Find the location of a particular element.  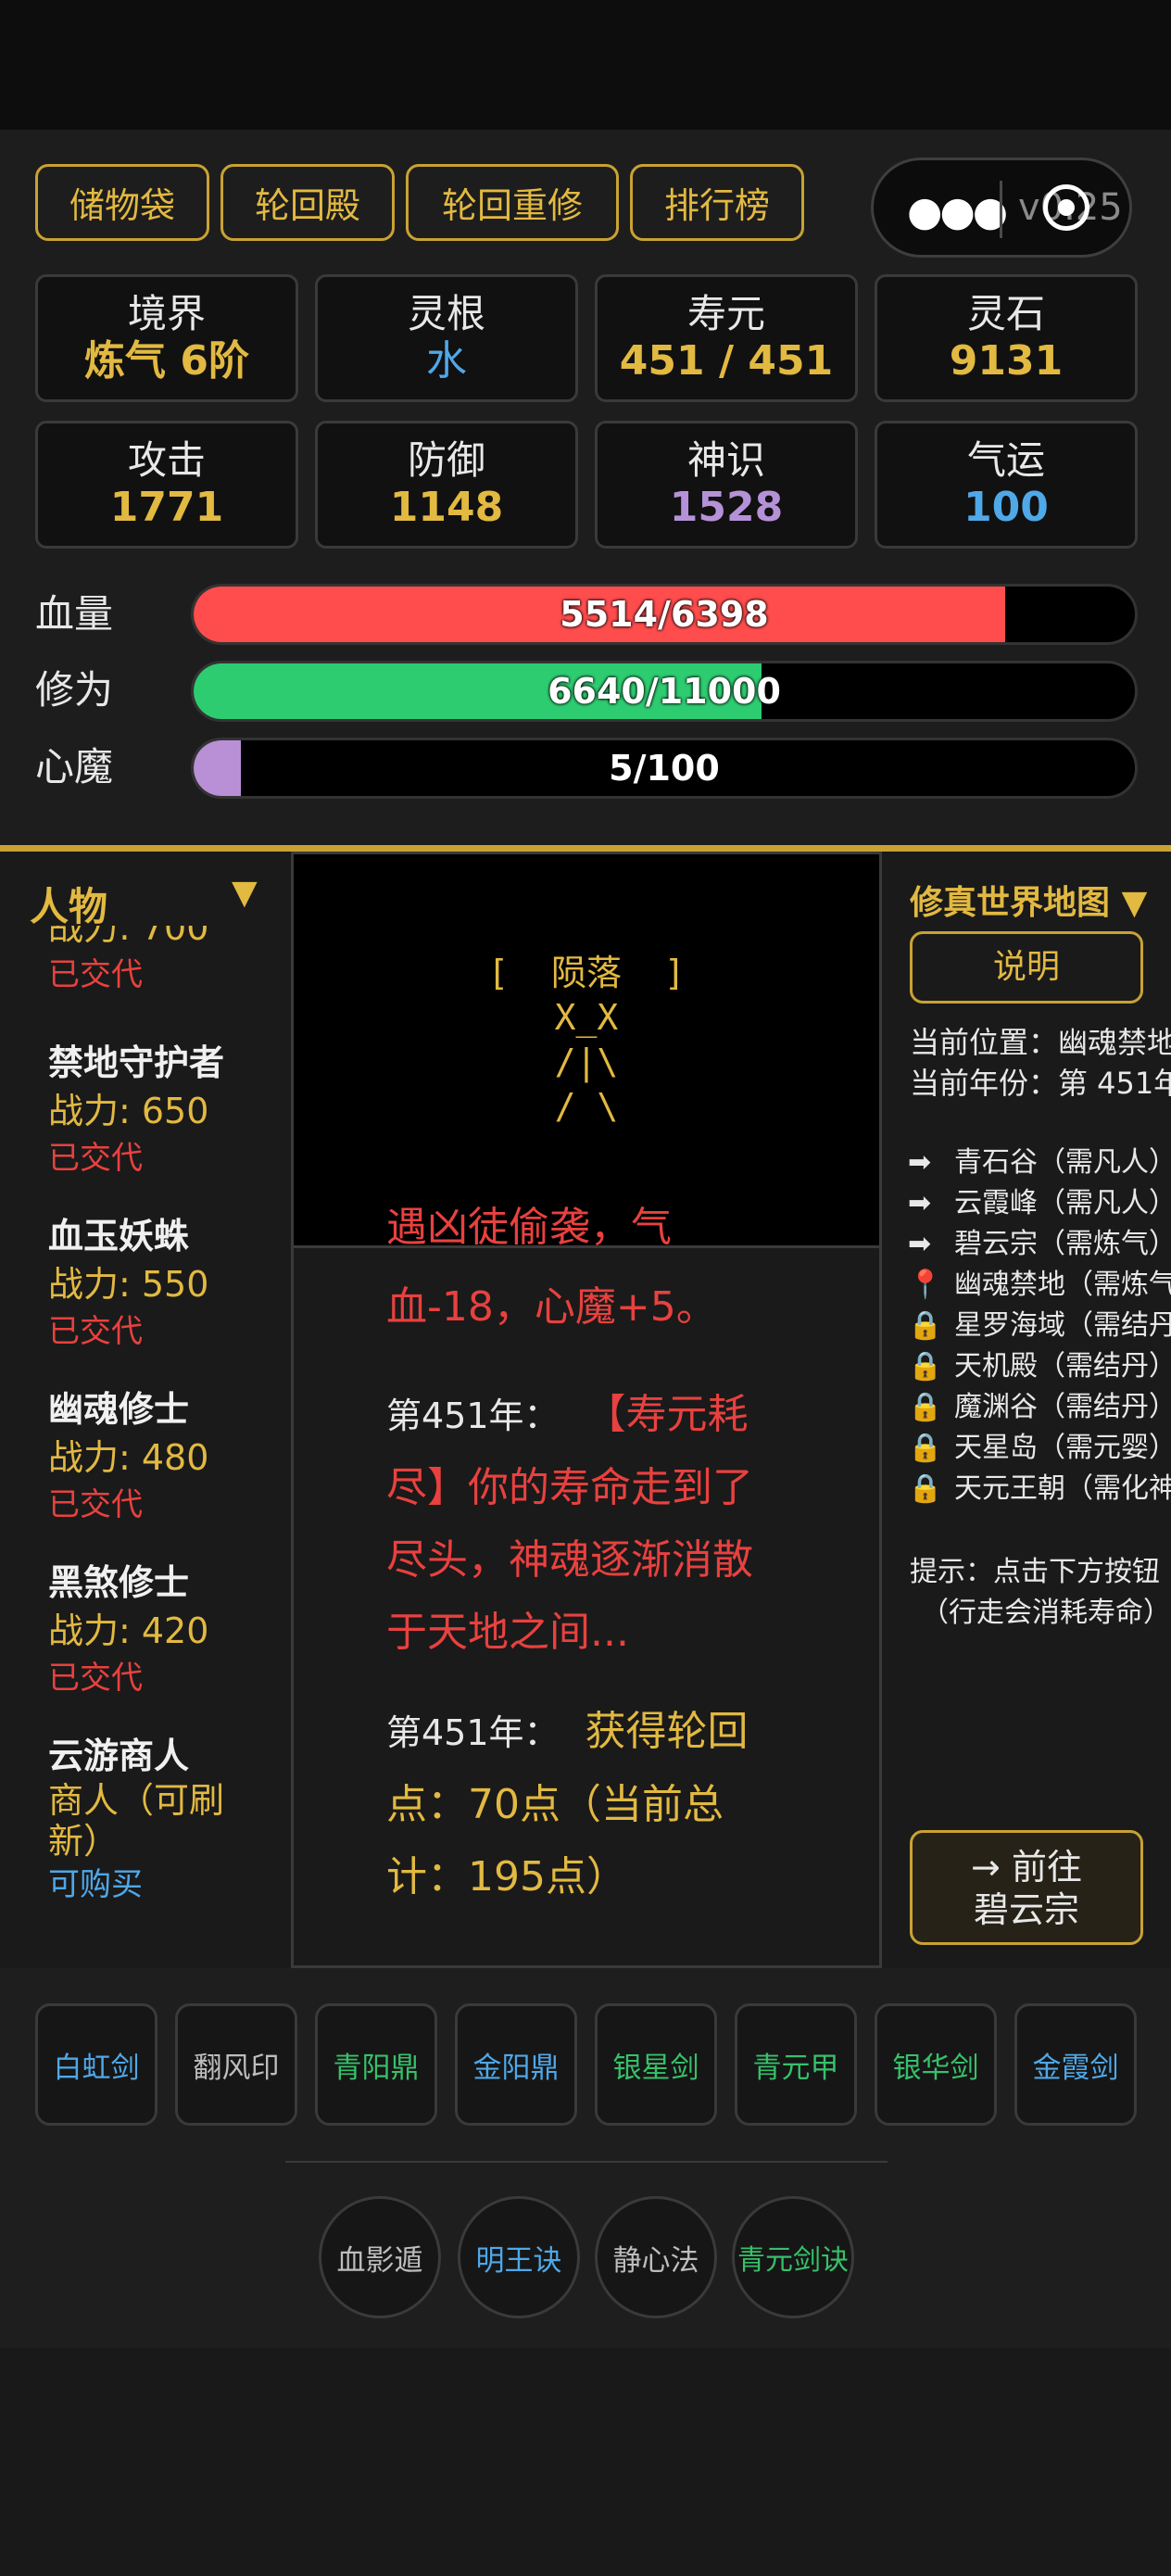

destination-label: 碧云宗（需炼气） is located at coordinates (1062, 1244).